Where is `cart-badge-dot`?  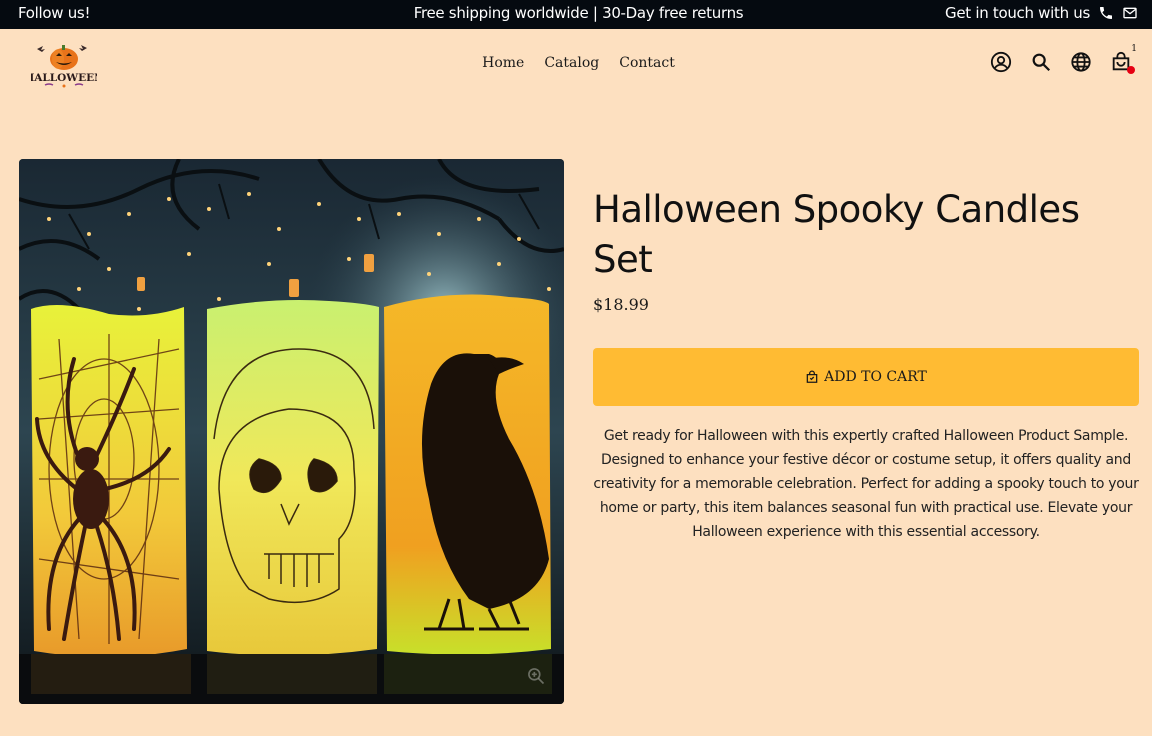 cart-badge-dot is located at coordinates (1131, 70).